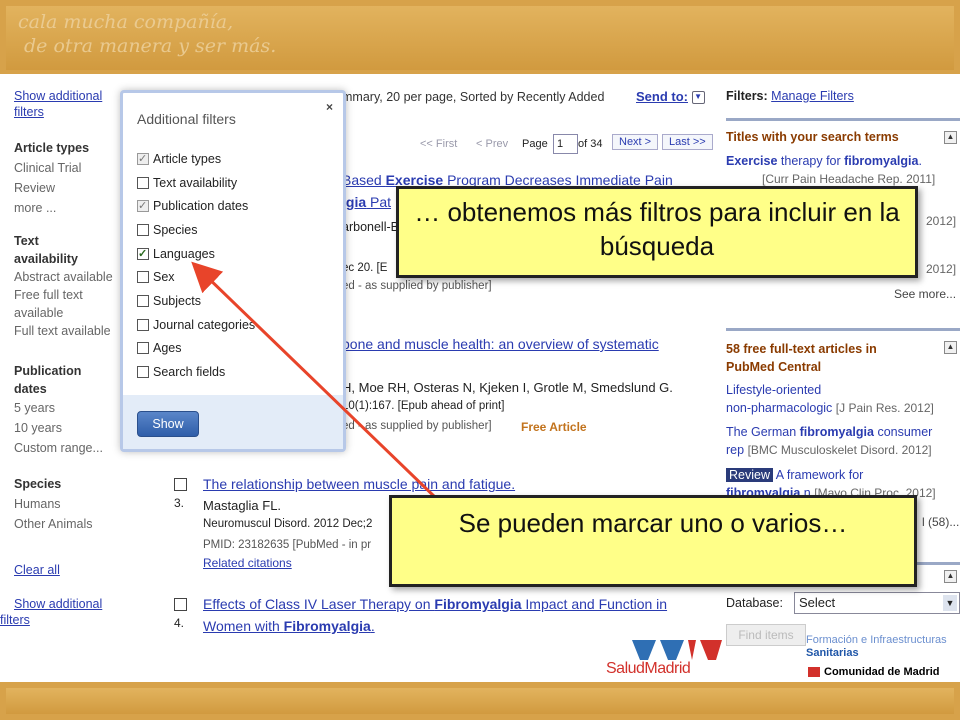 The width and height of the screenshot is (960, 720). What do you see at coordinates (677, 650) in the screenshot?
I see `saludmadrid-mark-icon` at bounding box center [677, 650].